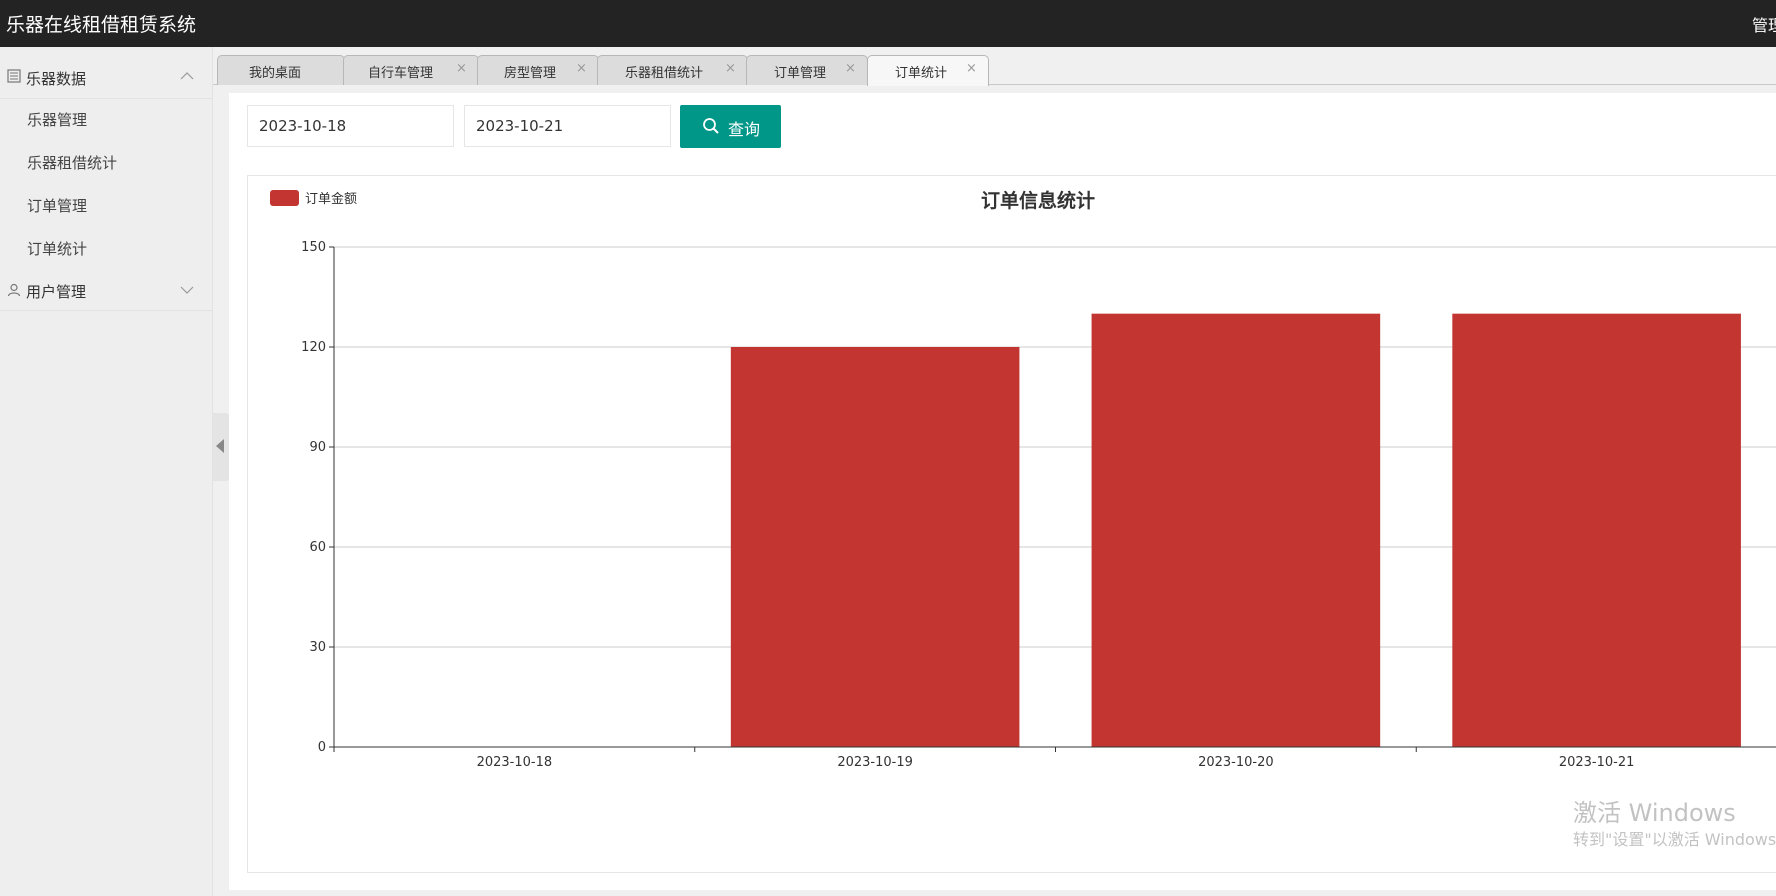 This screenshot has height=896, width=1776. I want to click on x-tick-label: 2023-10-18, so click(515, 762).